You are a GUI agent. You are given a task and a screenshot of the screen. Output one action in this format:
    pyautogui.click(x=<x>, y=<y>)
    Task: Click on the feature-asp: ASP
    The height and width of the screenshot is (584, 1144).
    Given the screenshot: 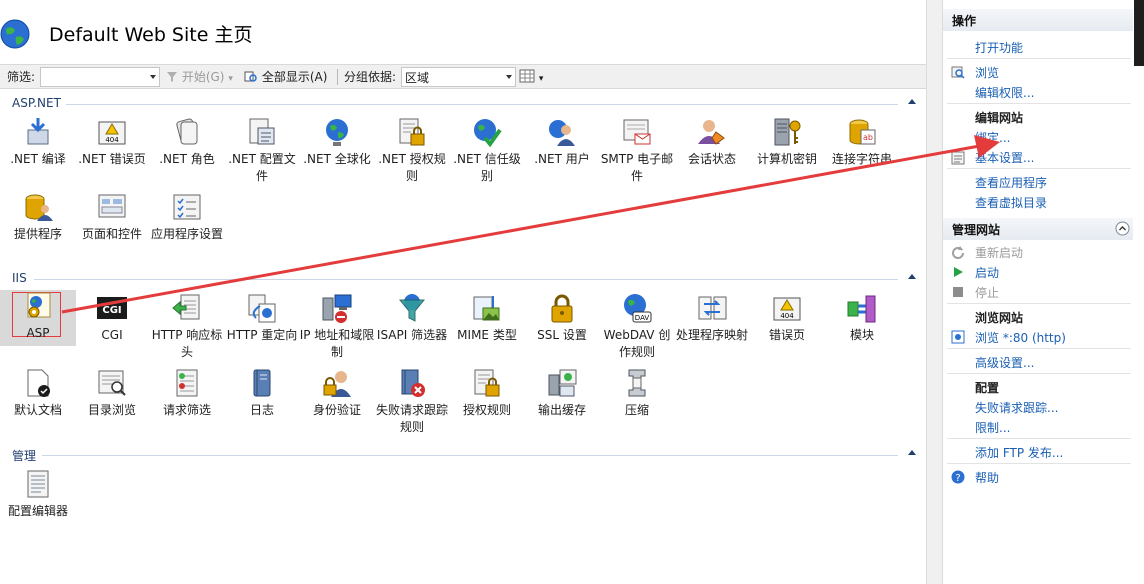 What is the action you would take?
    pyautogui.click(x=38, y=318)
    